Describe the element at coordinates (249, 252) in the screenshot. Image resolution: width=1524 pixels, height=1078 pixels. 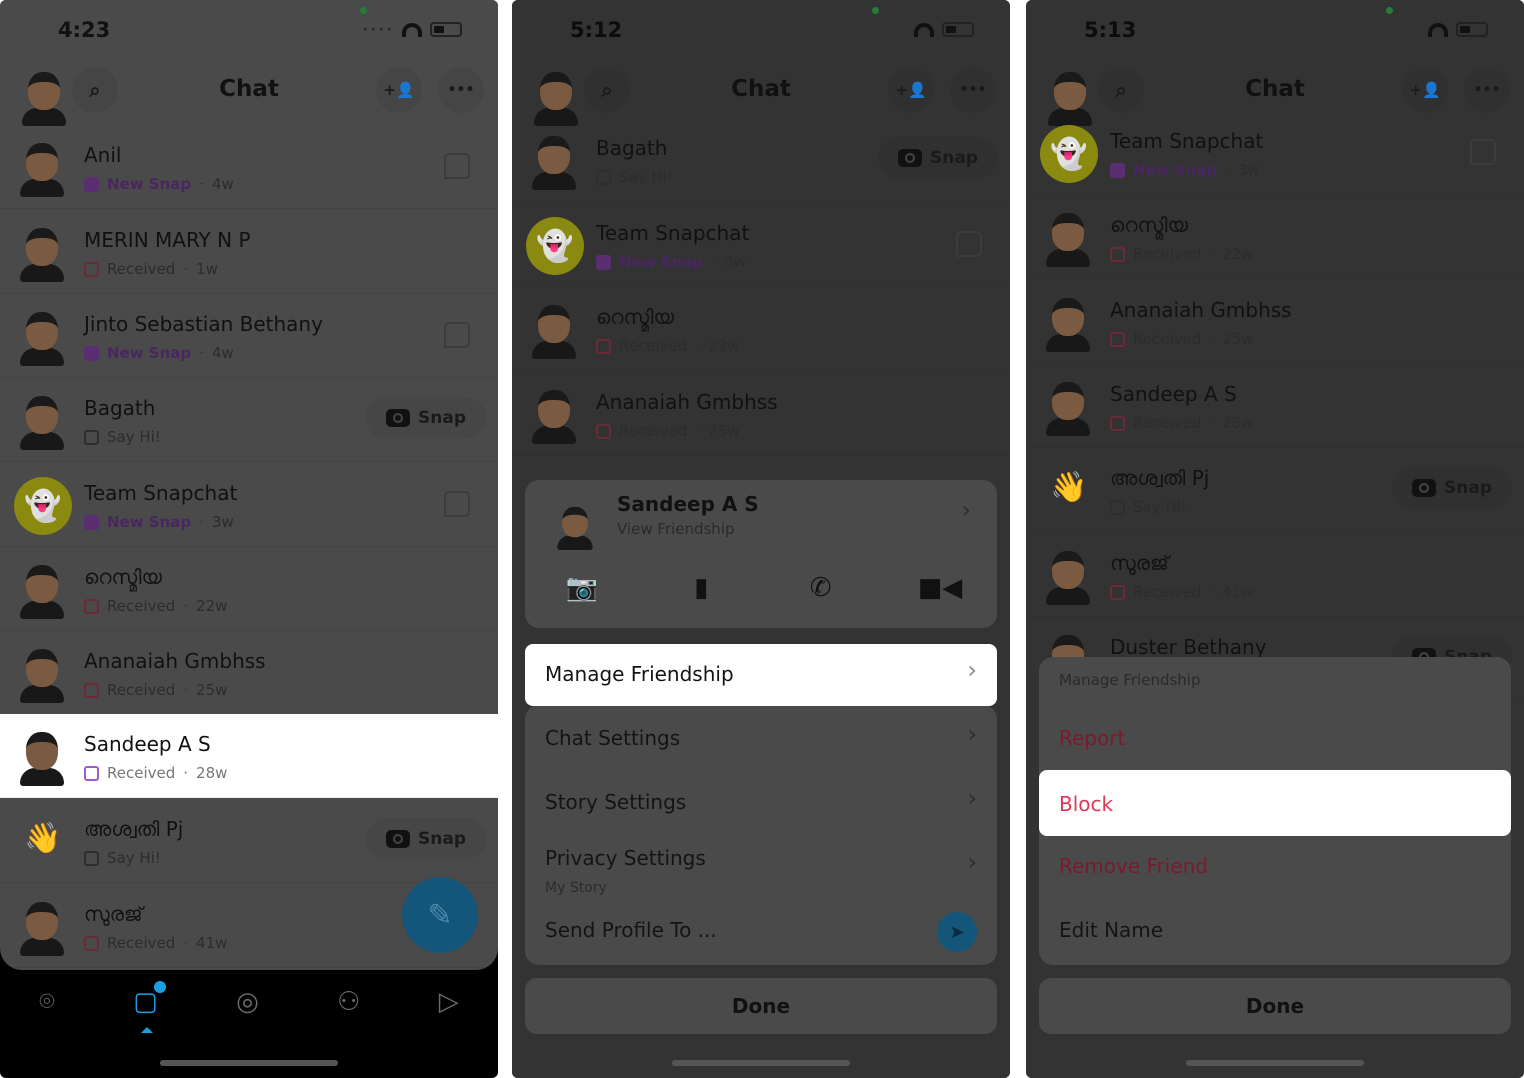
I see `chat-list-item: MERIN MARY N P Received · 1w` at that location.